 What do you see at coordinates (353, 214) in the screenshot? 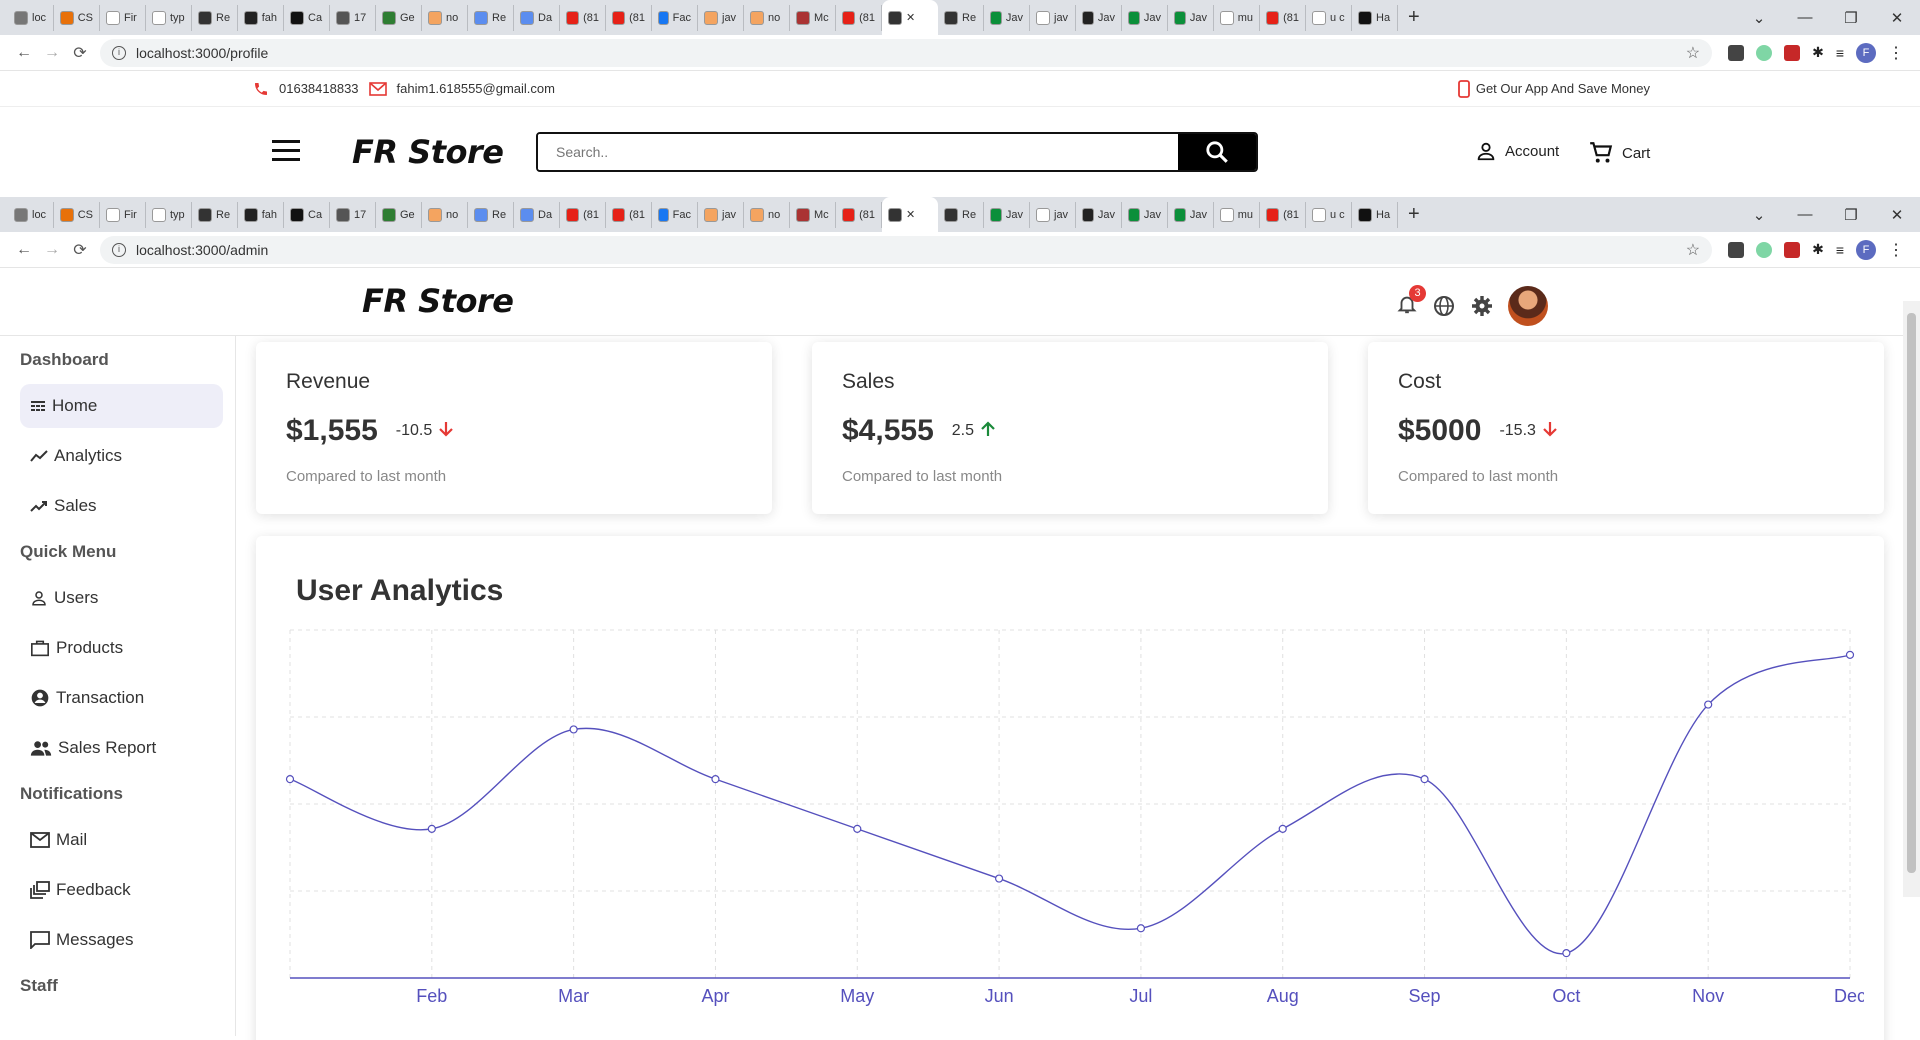
I see `browser-tab: 17` at bounding box center [353, 214].